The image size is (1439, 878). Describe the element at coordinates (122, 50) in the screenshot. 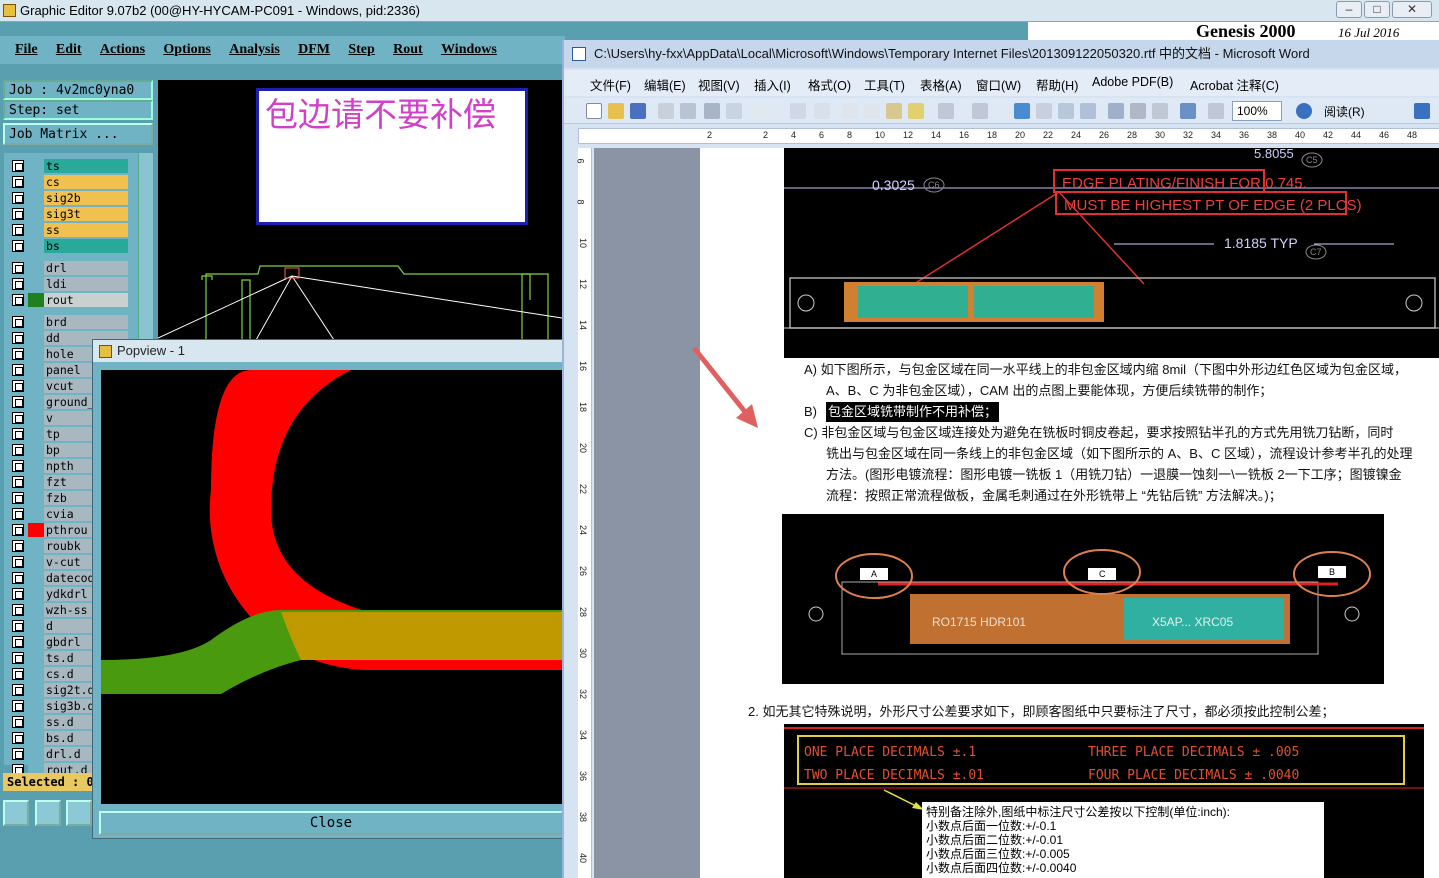

I see `menu-actions: Actions` at that location.